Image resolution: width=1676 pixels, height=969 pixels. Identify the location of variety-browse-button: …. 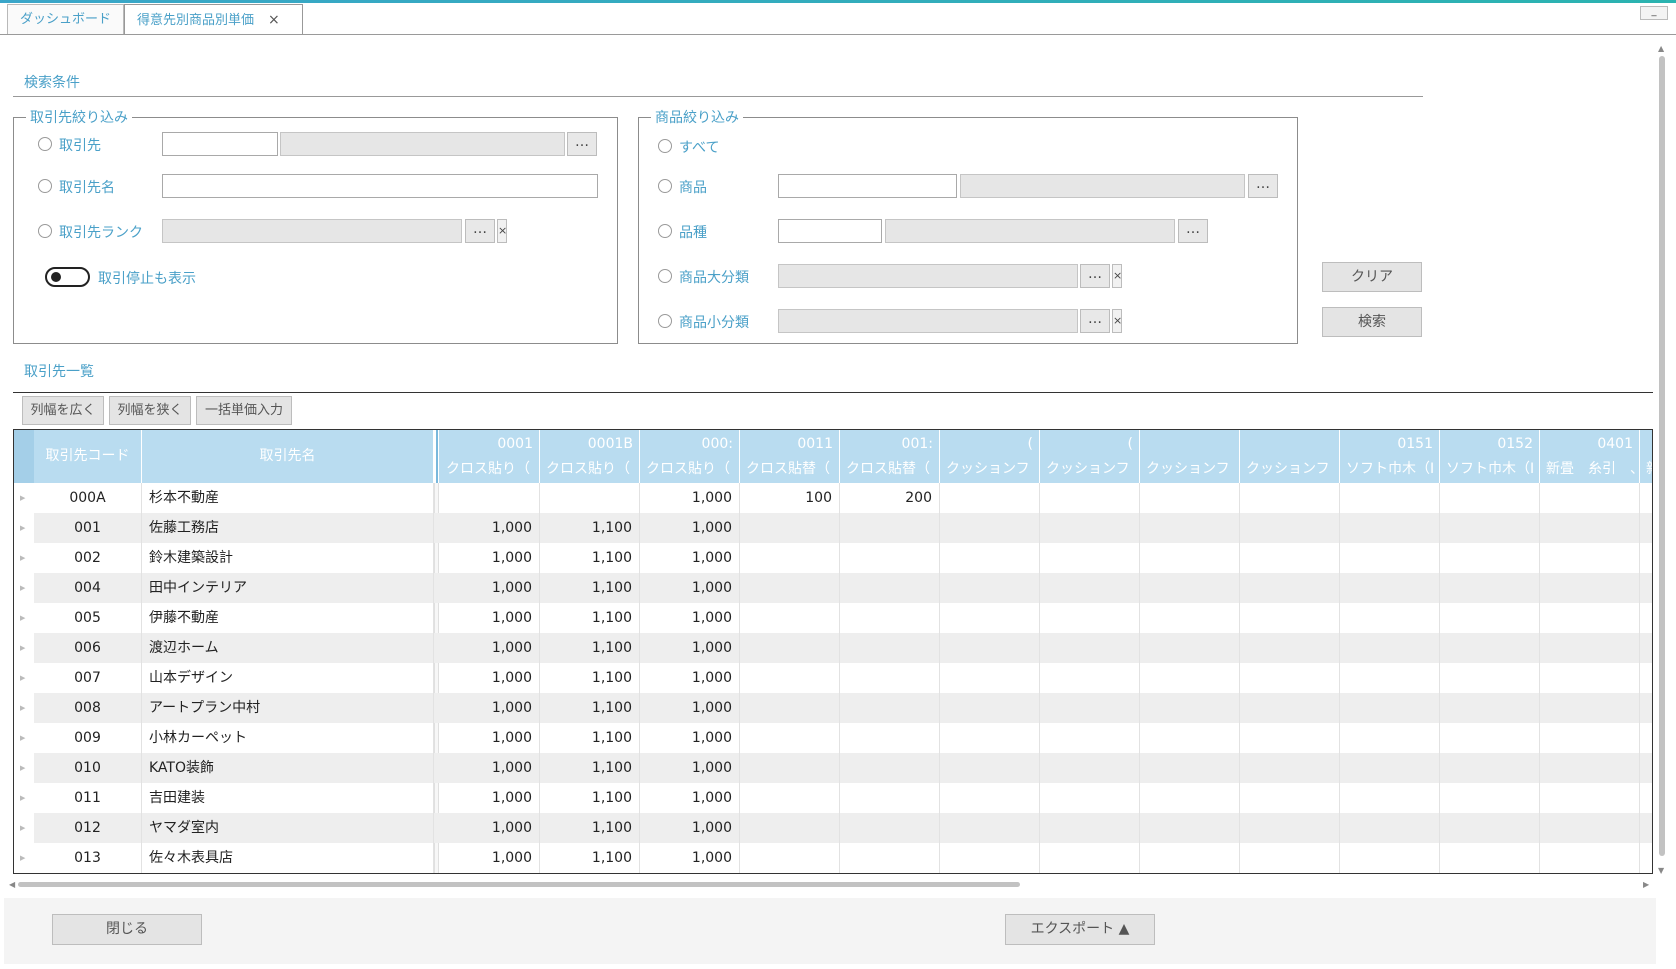
(1193, 231).